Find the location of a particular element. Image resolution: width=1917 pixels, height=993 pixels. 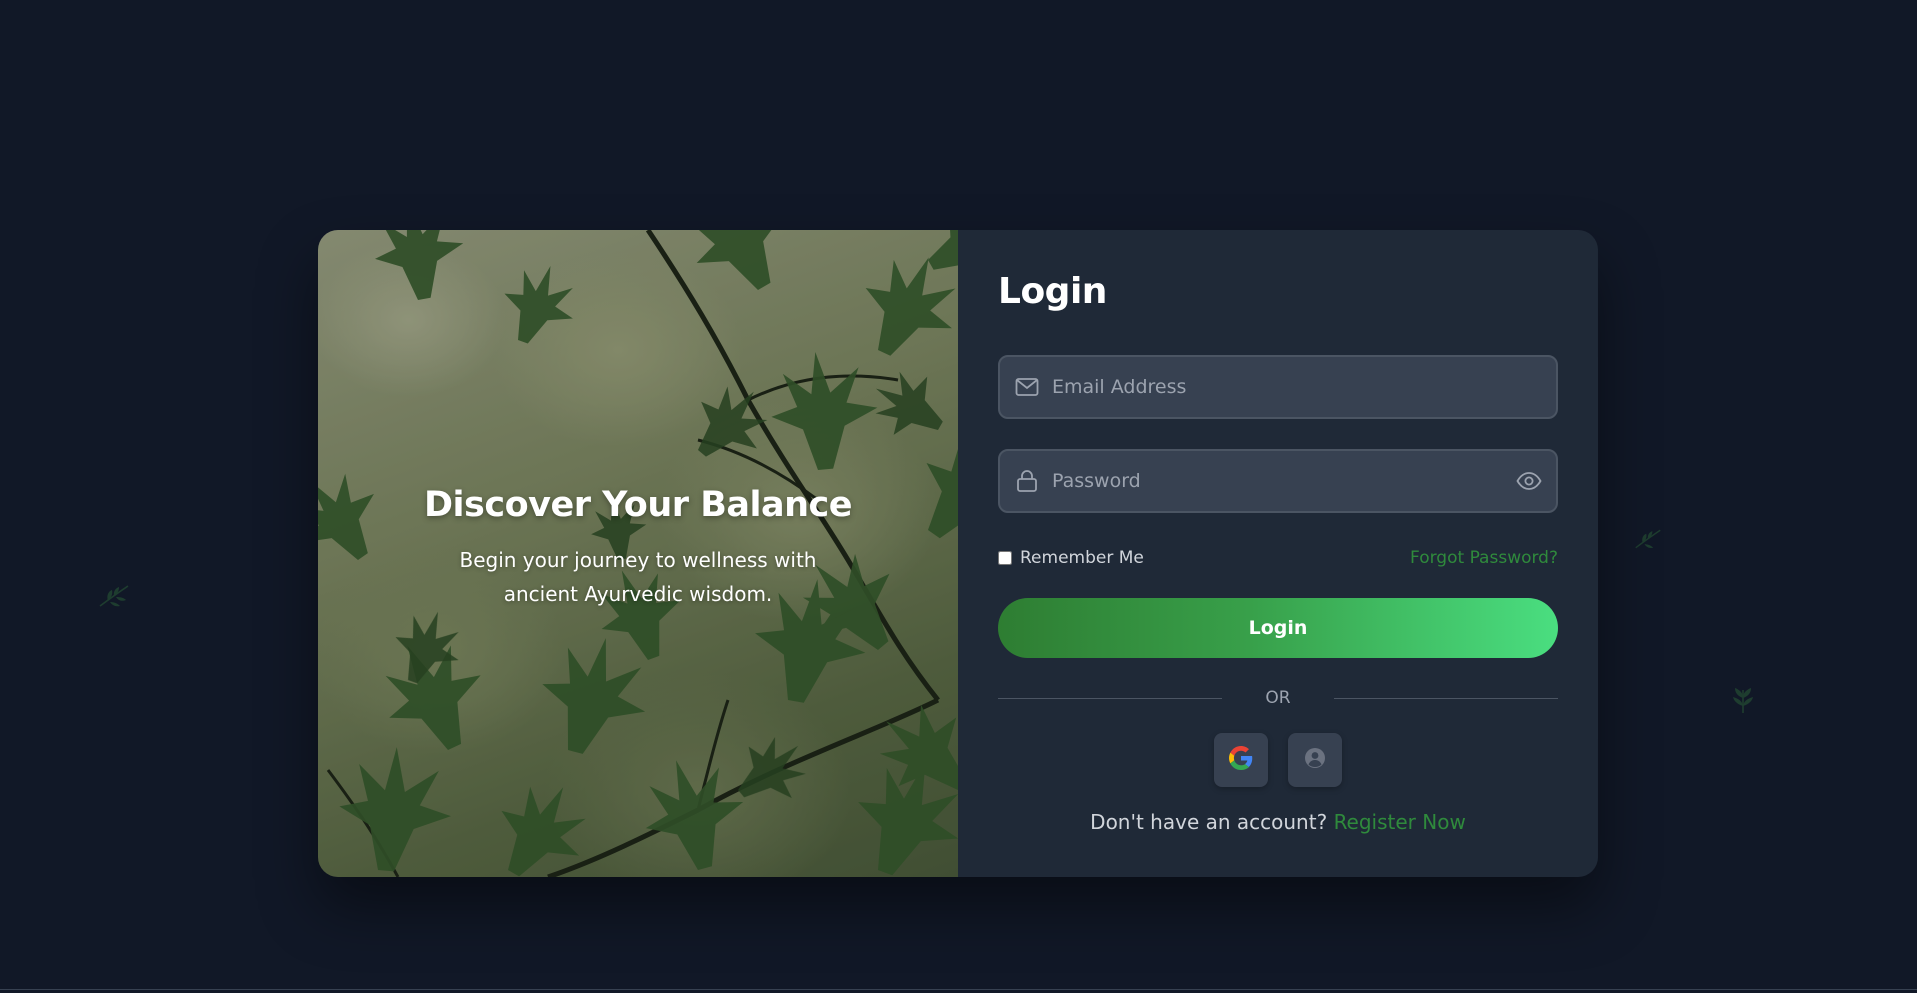

hero-title: Discover Your Balance is located at coordinates (638, 505).